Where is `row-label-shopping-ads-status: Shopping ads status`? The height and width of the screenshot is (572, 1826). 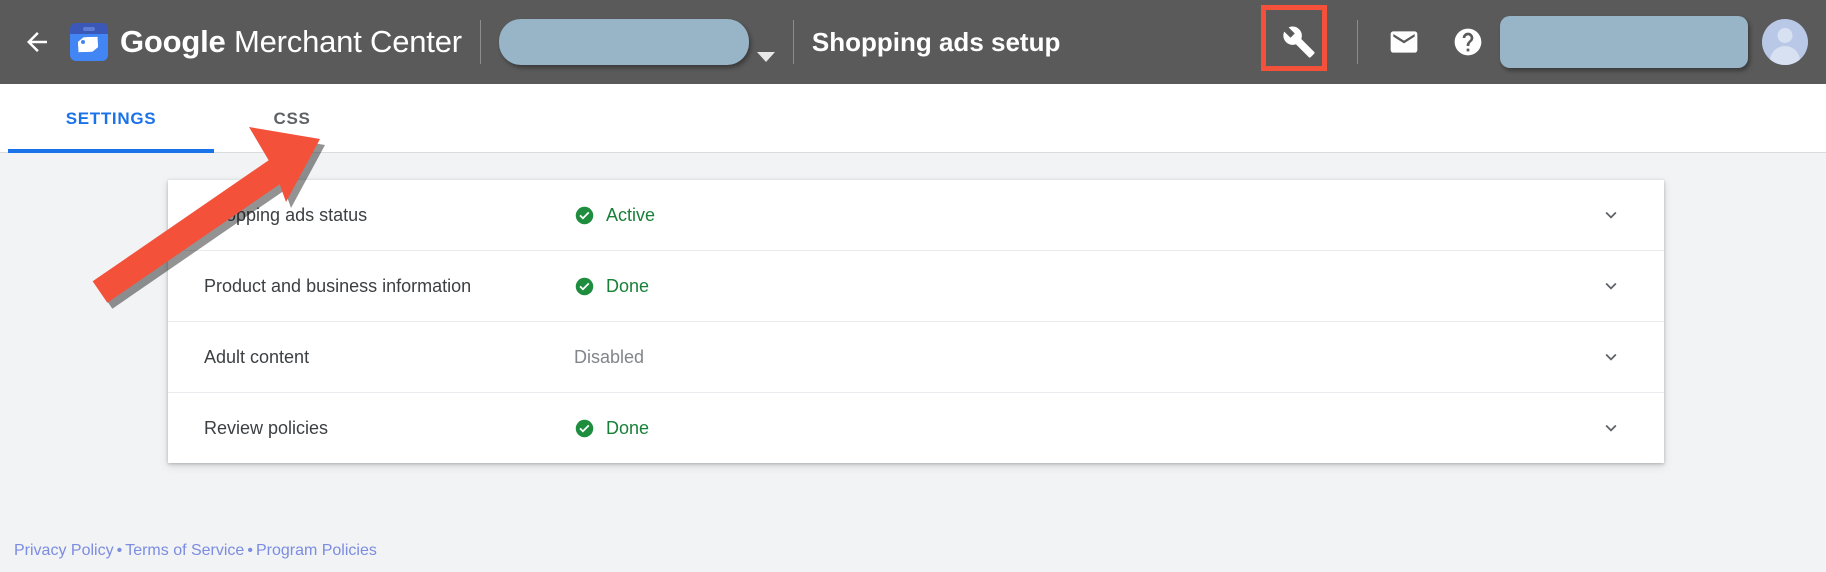
row-label-shopping-ads-status: Shopping ads status is located at coordinates (286, 214).